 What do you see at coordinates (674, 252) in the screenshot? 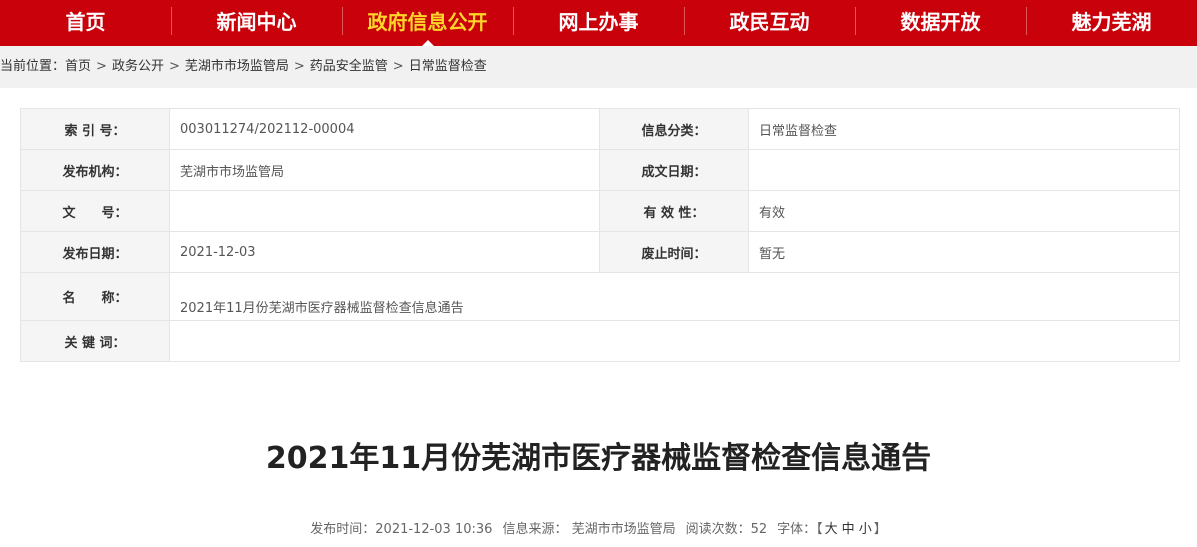
I see `abolish-time-label: 废止时间：` at bounding box center [674, 252].